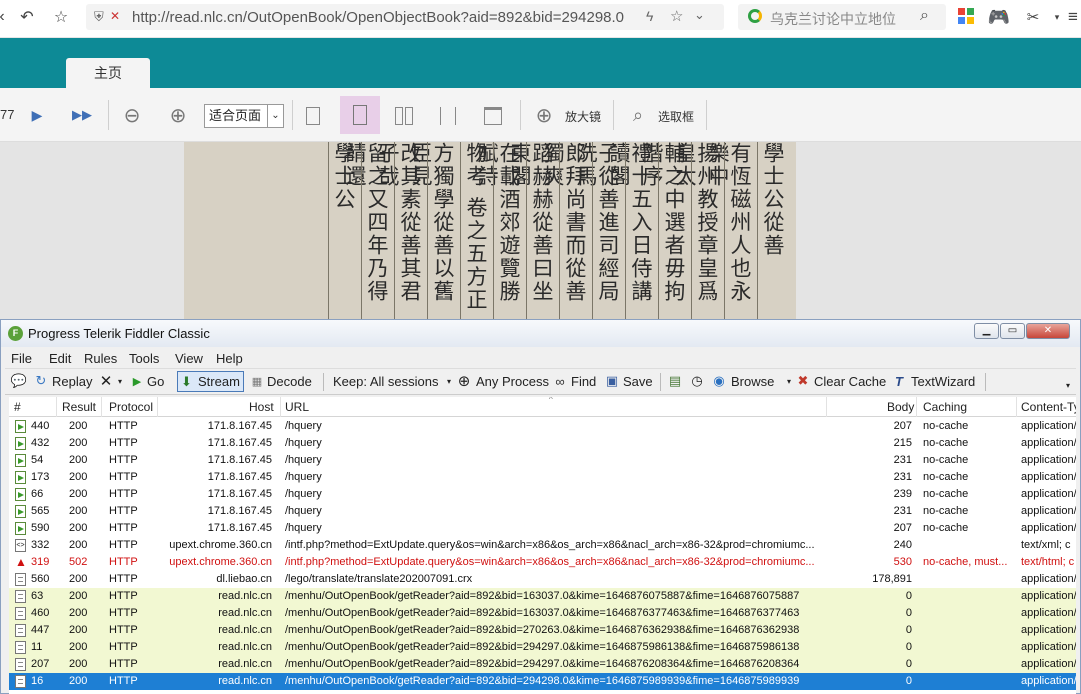  Describe the element at coordinates (155, 381) in the screenshot. I see `go-button: Go` at that location.